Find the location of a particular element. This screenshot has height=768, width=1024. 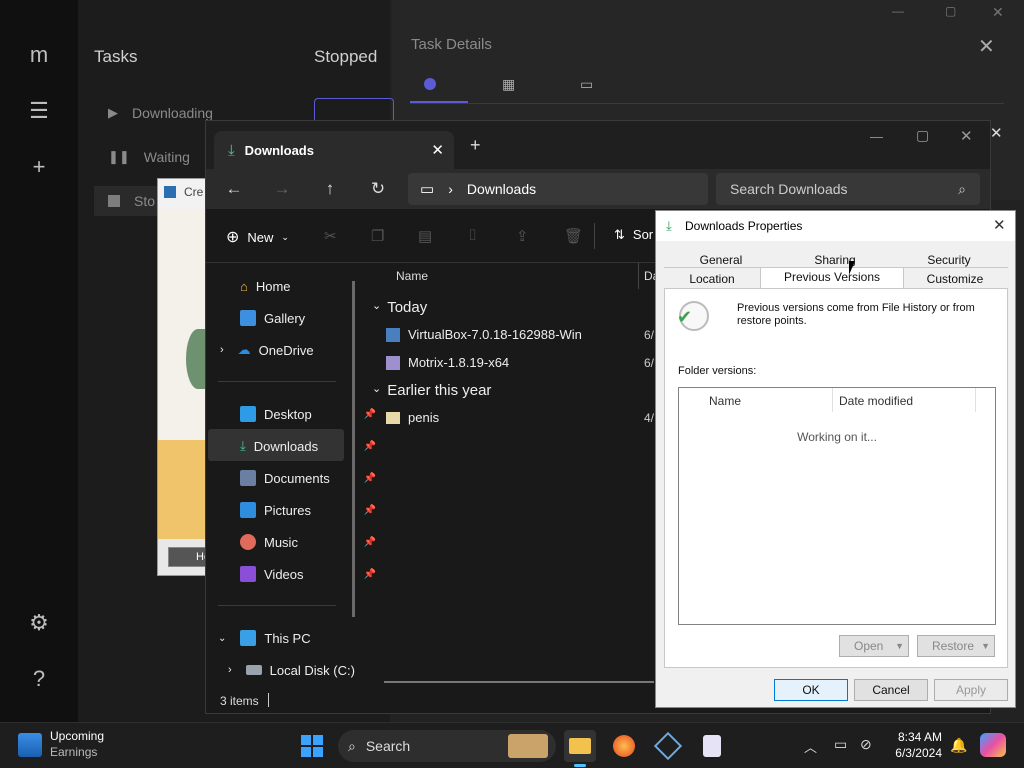

start-icon is located at coordinates (312, 746).